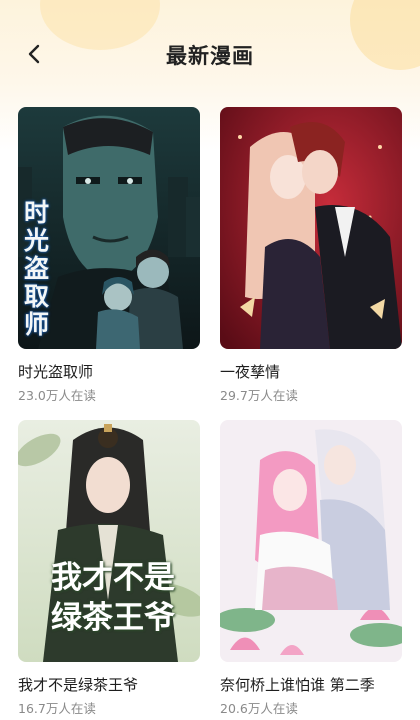 The image size is (420, 720). What do you see at coordinates (259, 708) in the screenshot?
I see `reader-count: 20.6万人在读` at bounding box center [259, 708].